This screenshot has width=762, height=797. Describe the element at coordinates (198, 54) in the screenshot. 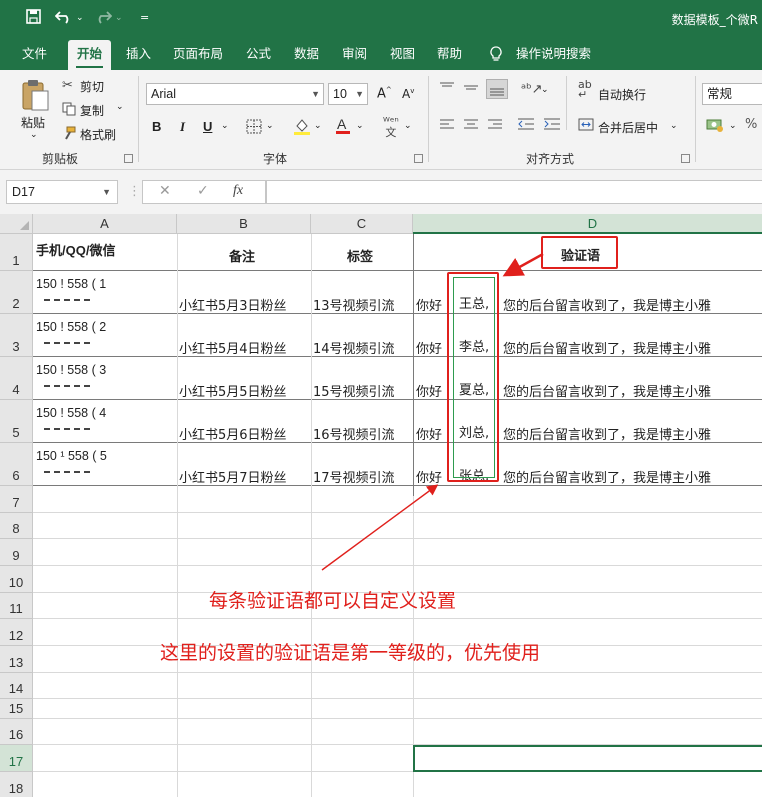

I see `tab-page-layout: 页面布局` at that location.